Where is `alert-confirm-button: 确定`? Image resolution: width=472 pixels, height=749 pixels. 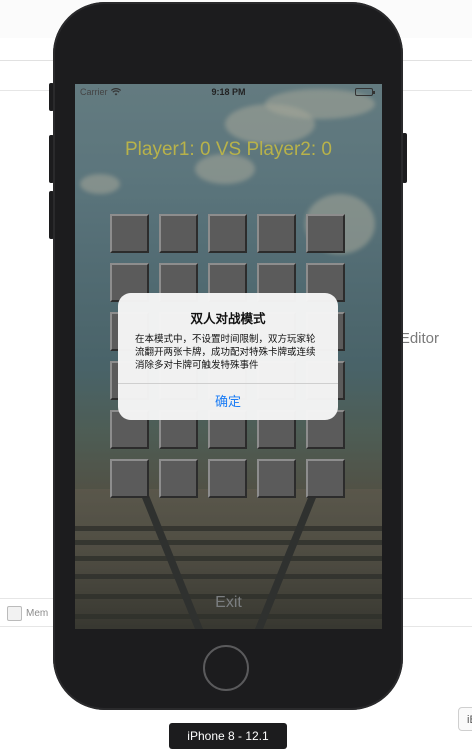
alert-confirm-button: 确定 is located at coordinates (228, 402).